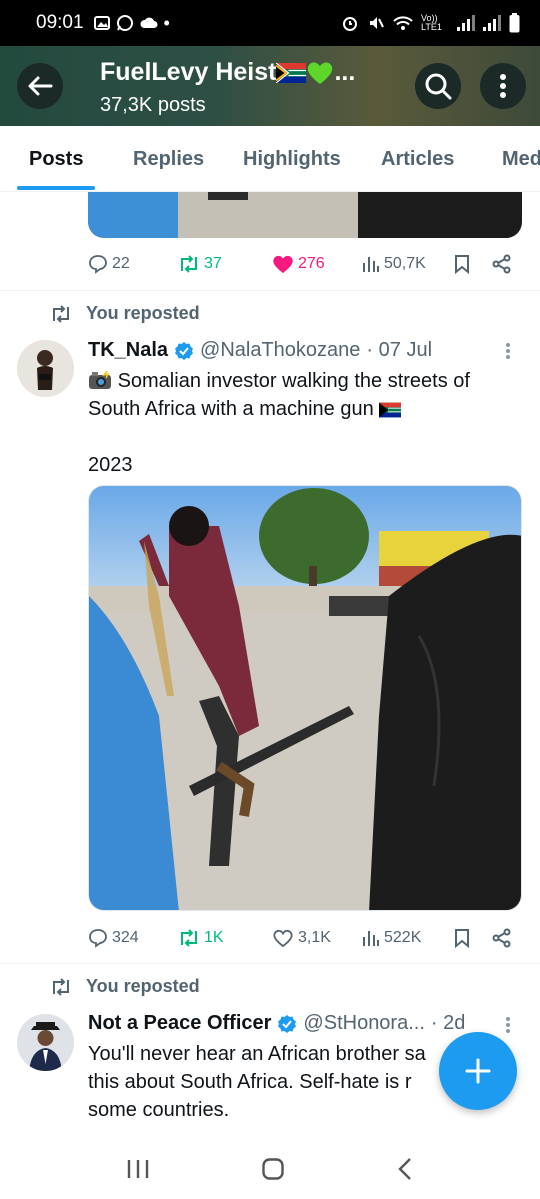  I want to click on post-actions: 324 1K 3,1K 522K, so click(303, 938).